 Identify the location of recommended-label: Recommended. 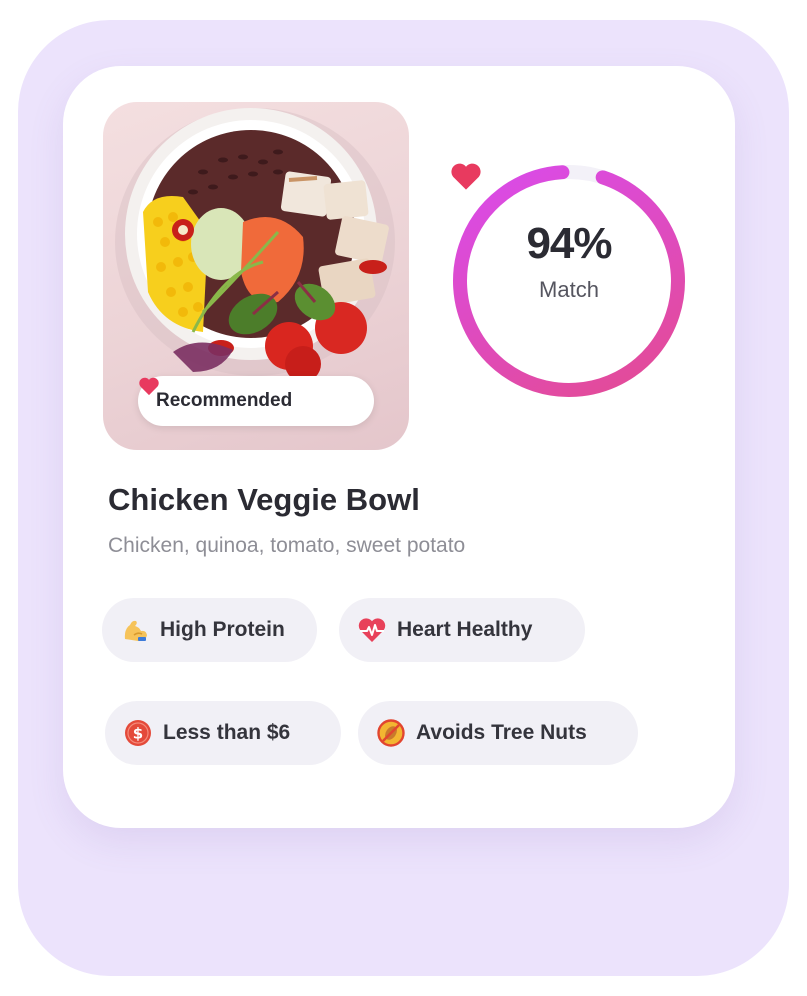
(224, 400).